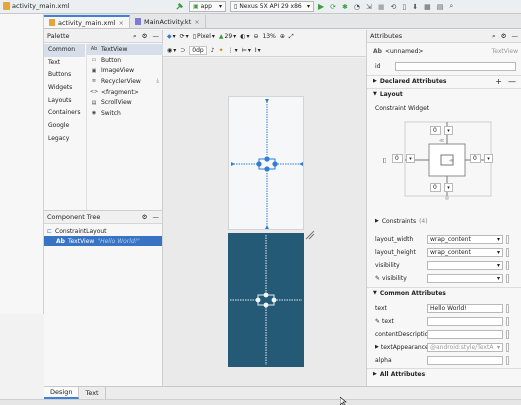  What do you see at coordinates (168, 21) in the screenshot?
I see `tab-main-activity: MainActivity.kt ×` at bounding box center [168, 21].